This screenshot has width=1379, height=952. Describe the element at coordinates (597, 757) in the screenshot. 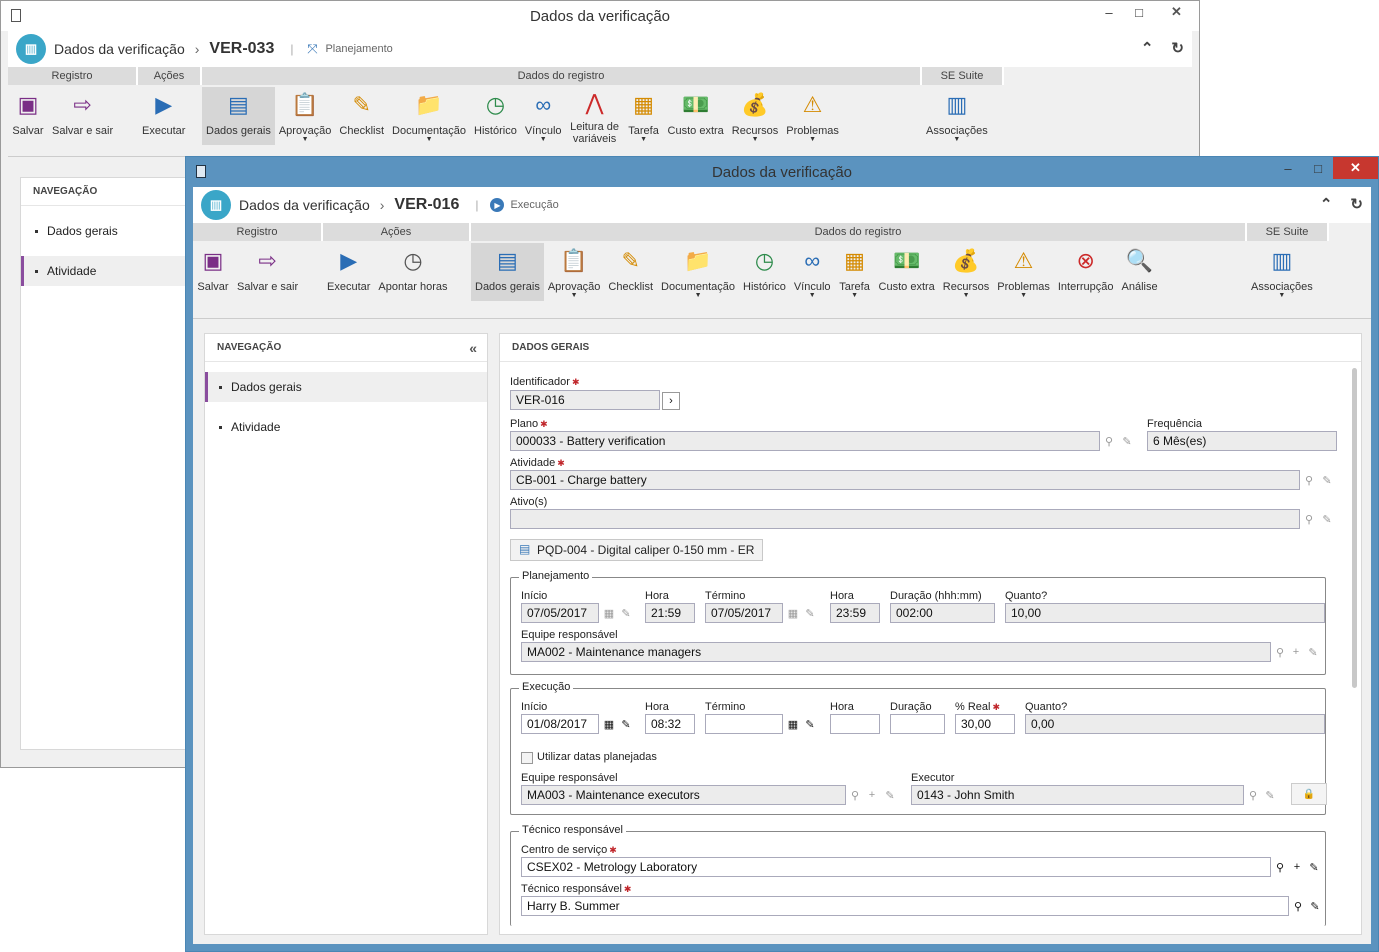

I see `use-planned-dates-label: Utilizar datas planejadas` at that location.